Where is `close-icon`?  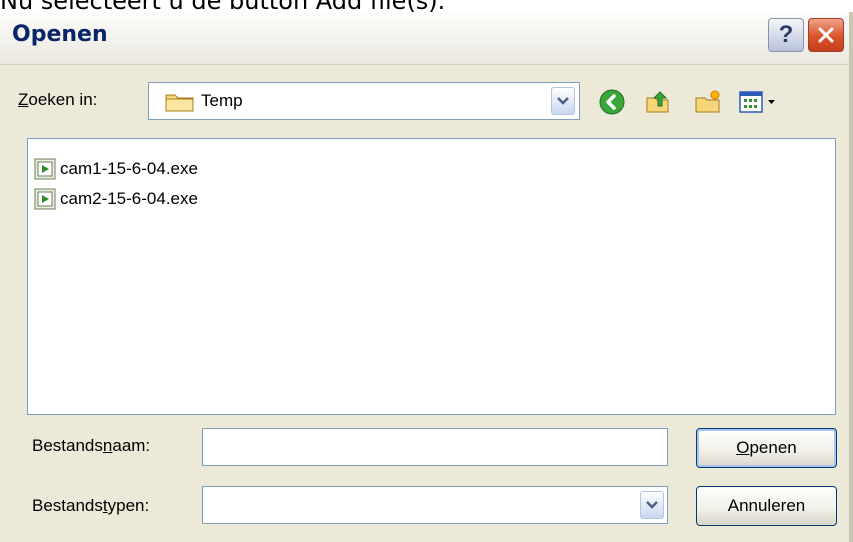
close-icon is located at coordinates (826, 35).